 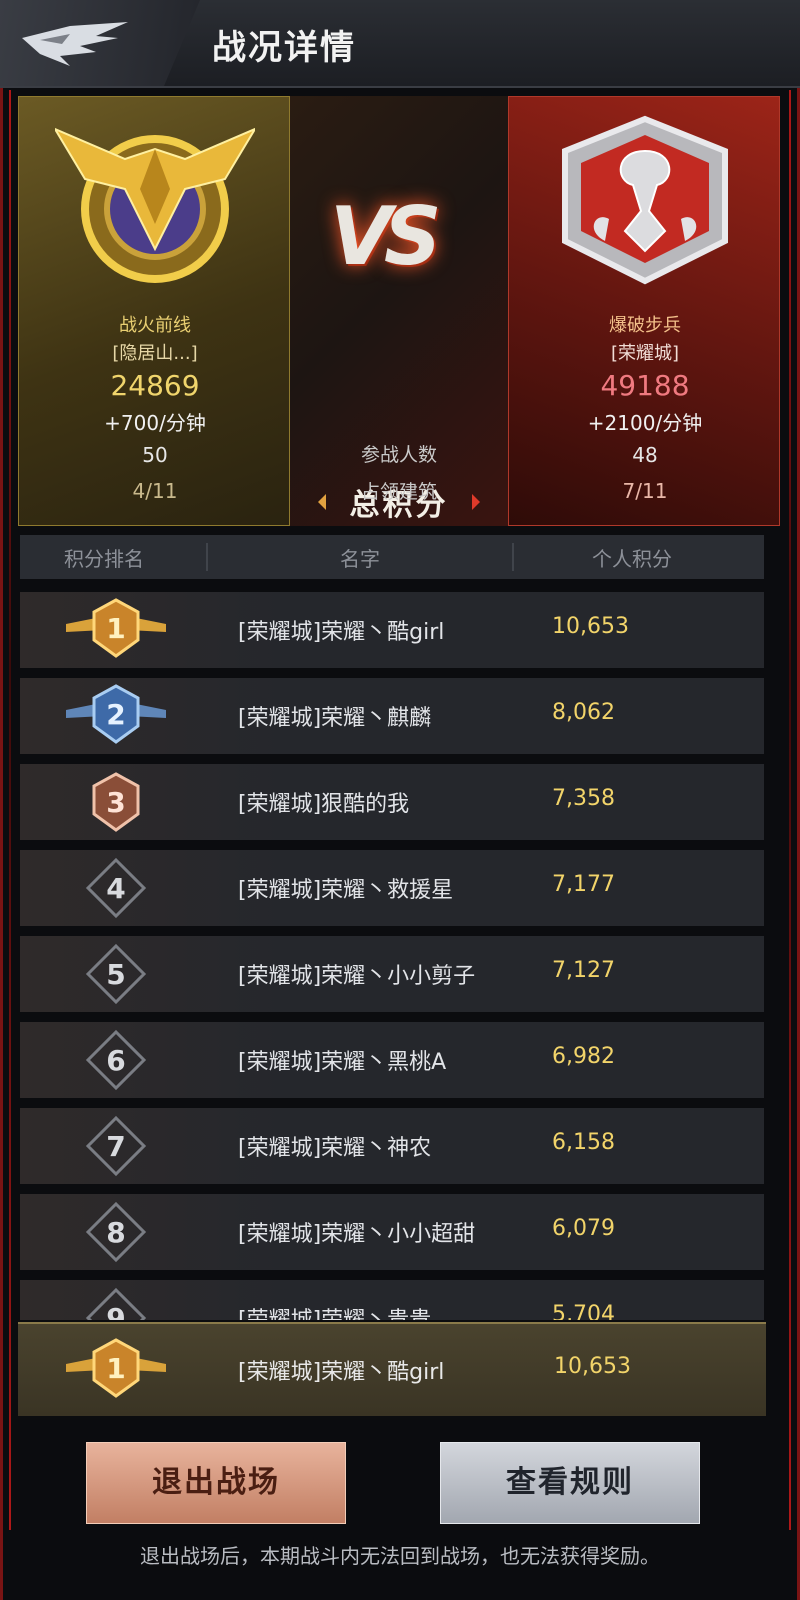 I want to click on player-points: 7,127, so click(x=583, y=970).